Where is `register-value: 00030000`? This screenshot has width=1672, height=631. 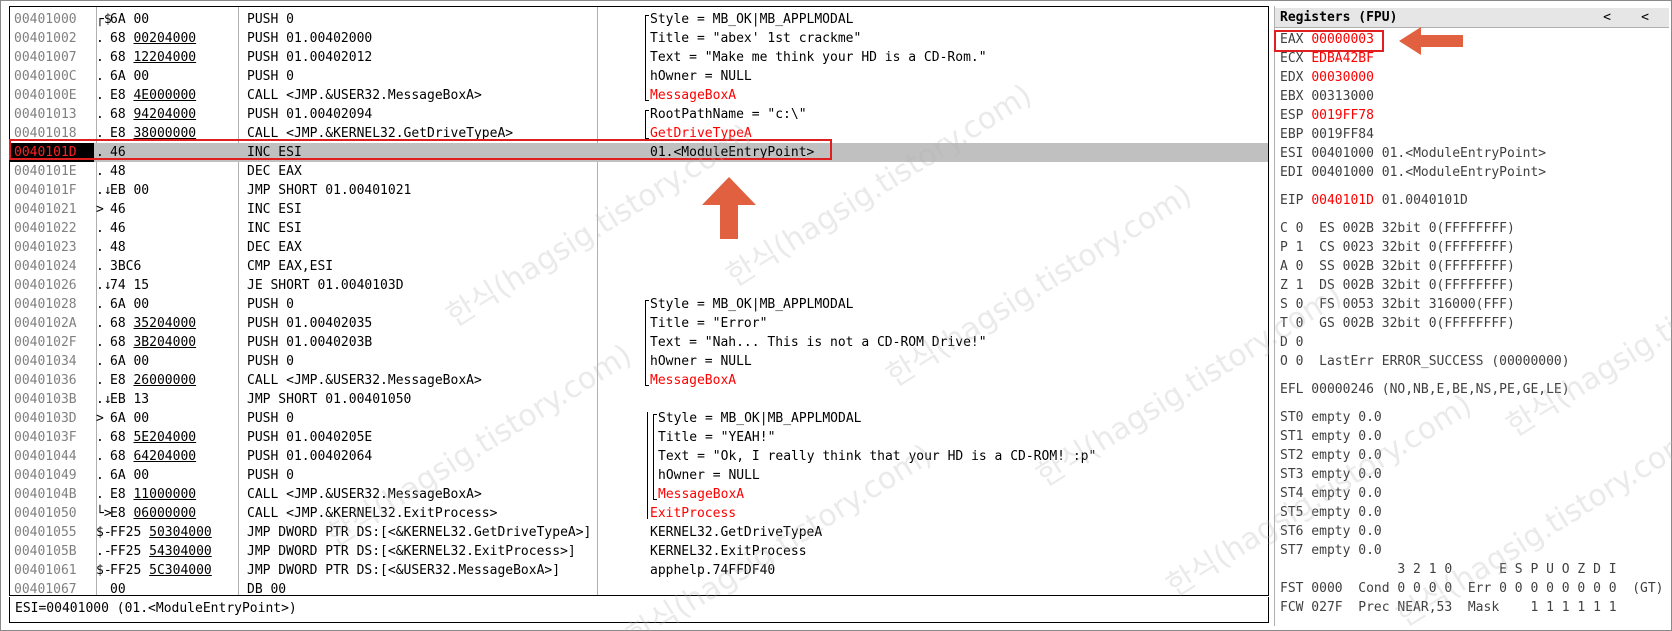 register-value: 00030000 is located at coordinates (1342, 77).